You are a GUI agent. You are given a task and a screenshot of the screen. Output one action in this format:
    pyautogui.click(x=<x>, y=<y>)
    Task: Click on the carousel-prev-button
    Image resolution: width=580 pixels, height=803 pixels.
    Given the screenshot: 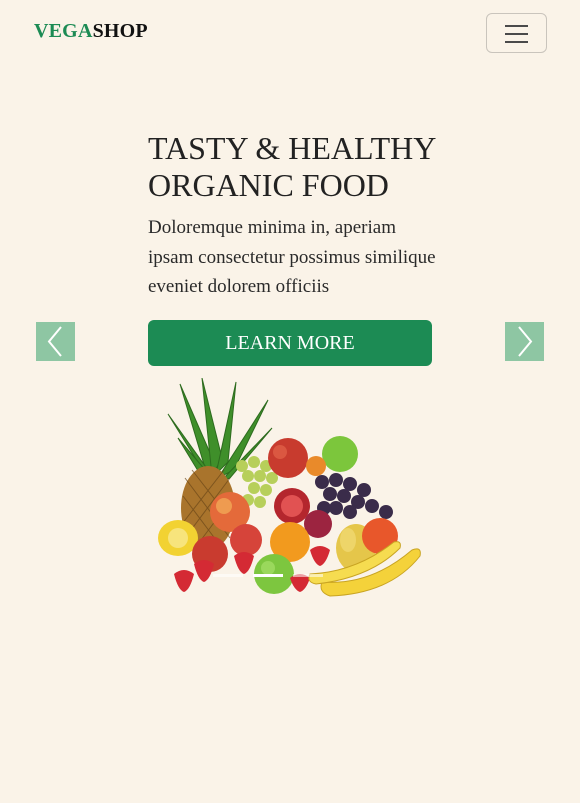 What is the action you would take?
    pyautogui.click(x=55, y=341)
    